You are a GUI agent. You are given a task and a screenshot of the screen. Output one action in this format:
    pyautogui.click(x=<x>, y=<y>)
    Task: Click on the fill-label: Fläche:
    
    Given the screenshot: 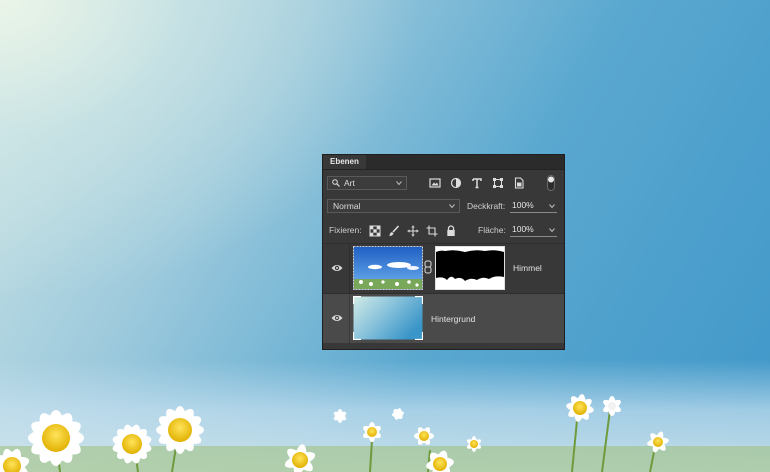 What is the action you would take?
    pyautogui.click(x=492, y=230)
    